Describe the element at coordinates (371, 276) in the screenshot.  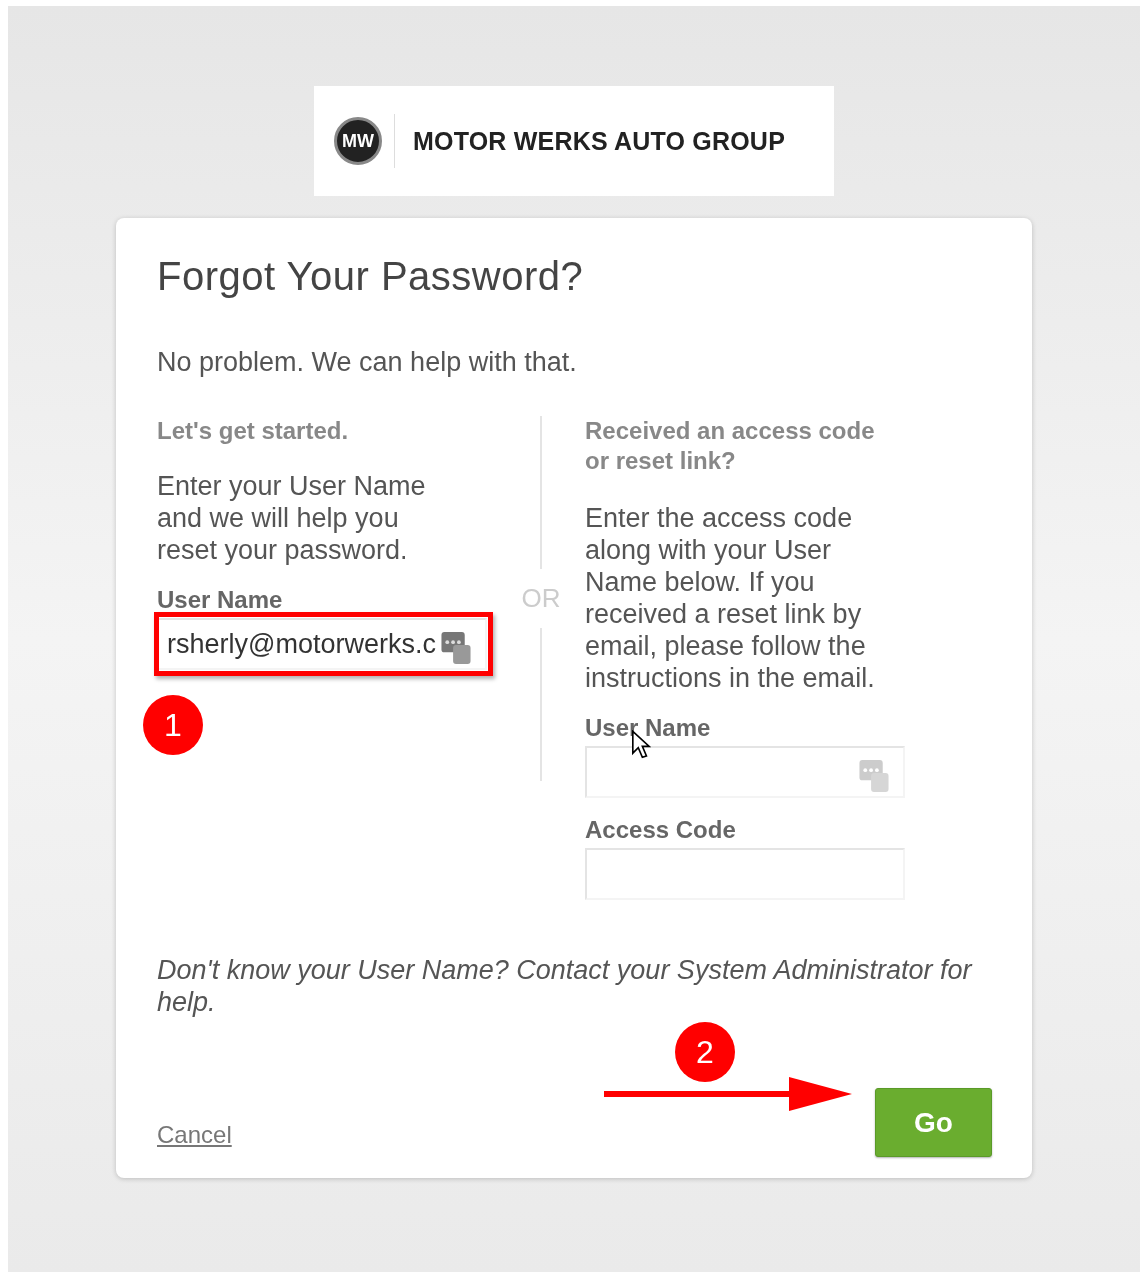
I see `page-title: Forgot Your Password?` at that location.